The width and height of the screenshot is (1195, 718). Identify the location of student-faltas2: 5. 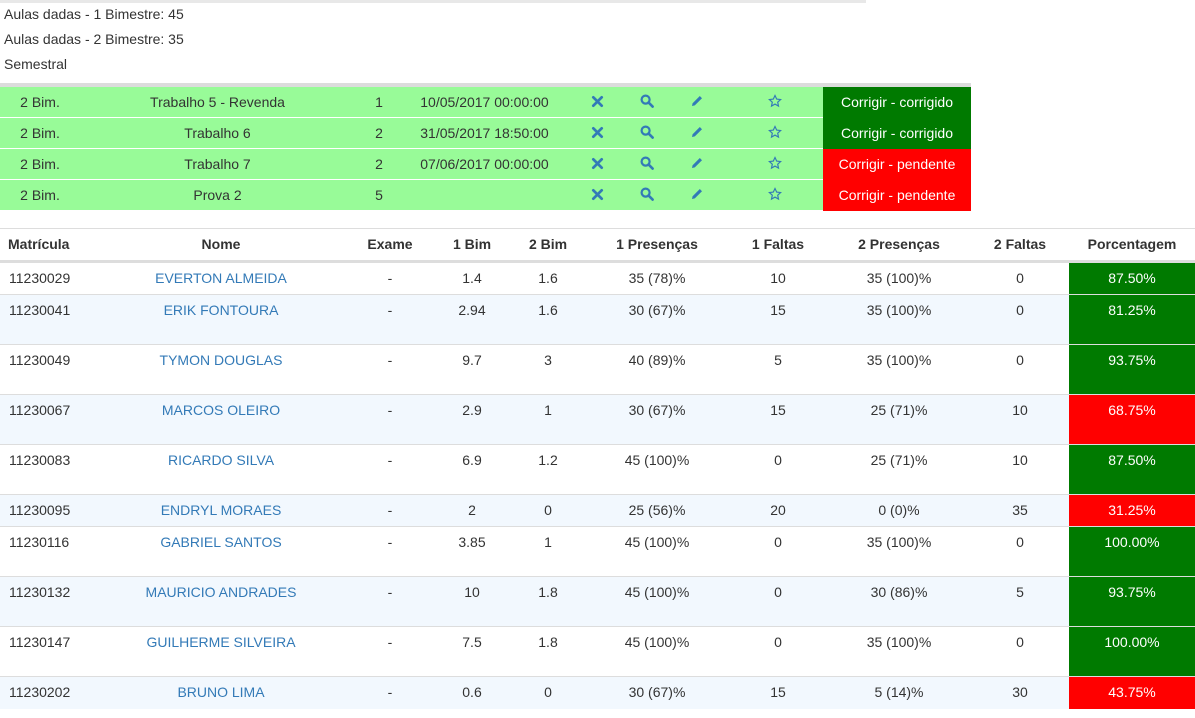
(1020, 592).